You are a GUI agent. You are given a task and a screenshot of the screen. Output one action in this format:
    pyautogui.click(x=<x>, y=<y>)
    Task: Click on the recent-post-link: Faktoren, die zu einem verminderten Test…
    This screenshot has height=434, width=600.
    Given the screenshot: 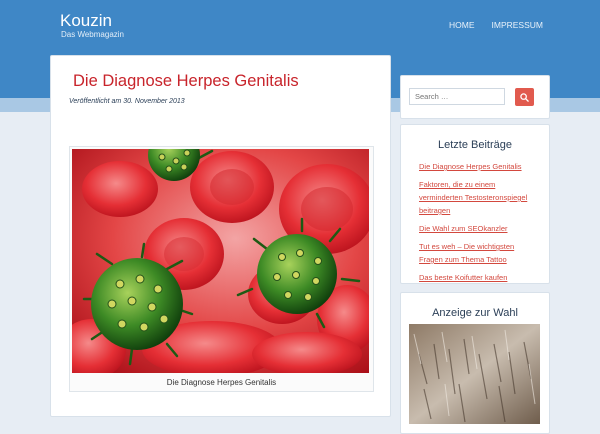 What is the action you would take?
    pyautogui.click(x=473, y=197)
    